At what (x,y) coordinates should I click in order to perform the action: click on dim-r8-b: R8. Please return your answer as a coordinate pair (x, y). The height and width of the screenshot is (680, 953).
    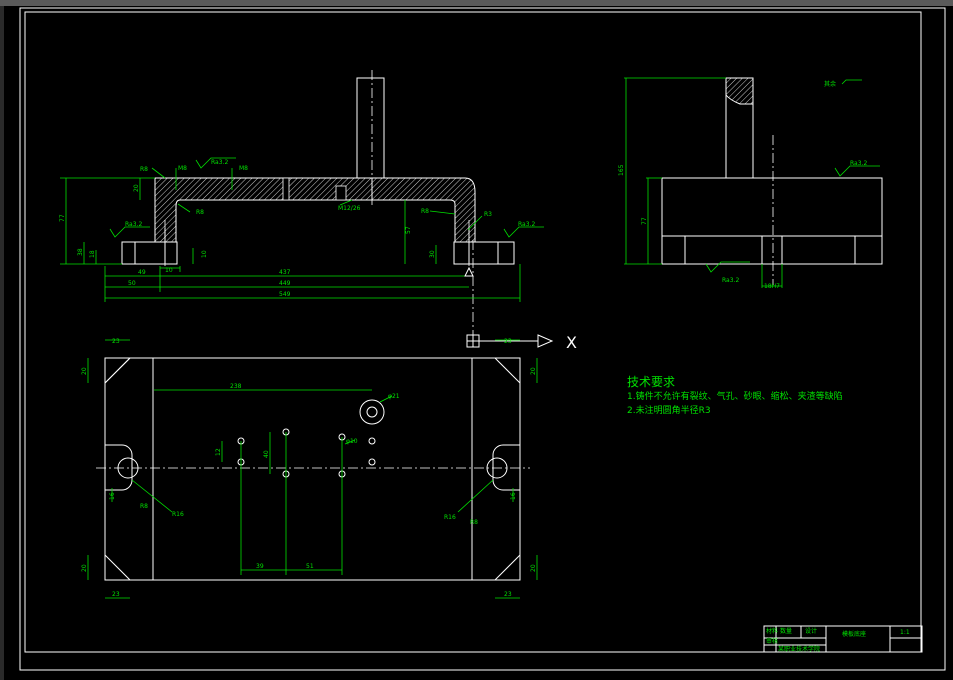
    Looking at the image, I should click on (200, 212).